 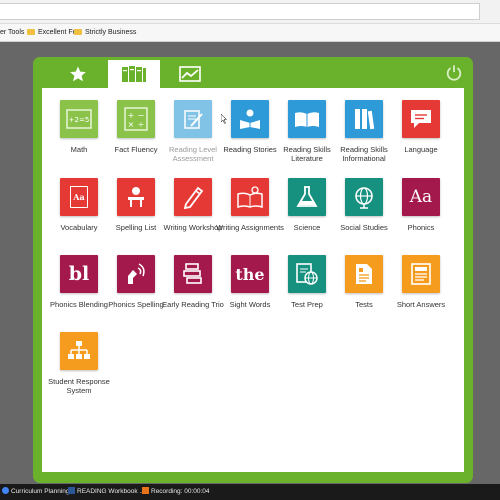 I want to click on tile-student-response-system: Student Response System, so click(x=79, y=363).